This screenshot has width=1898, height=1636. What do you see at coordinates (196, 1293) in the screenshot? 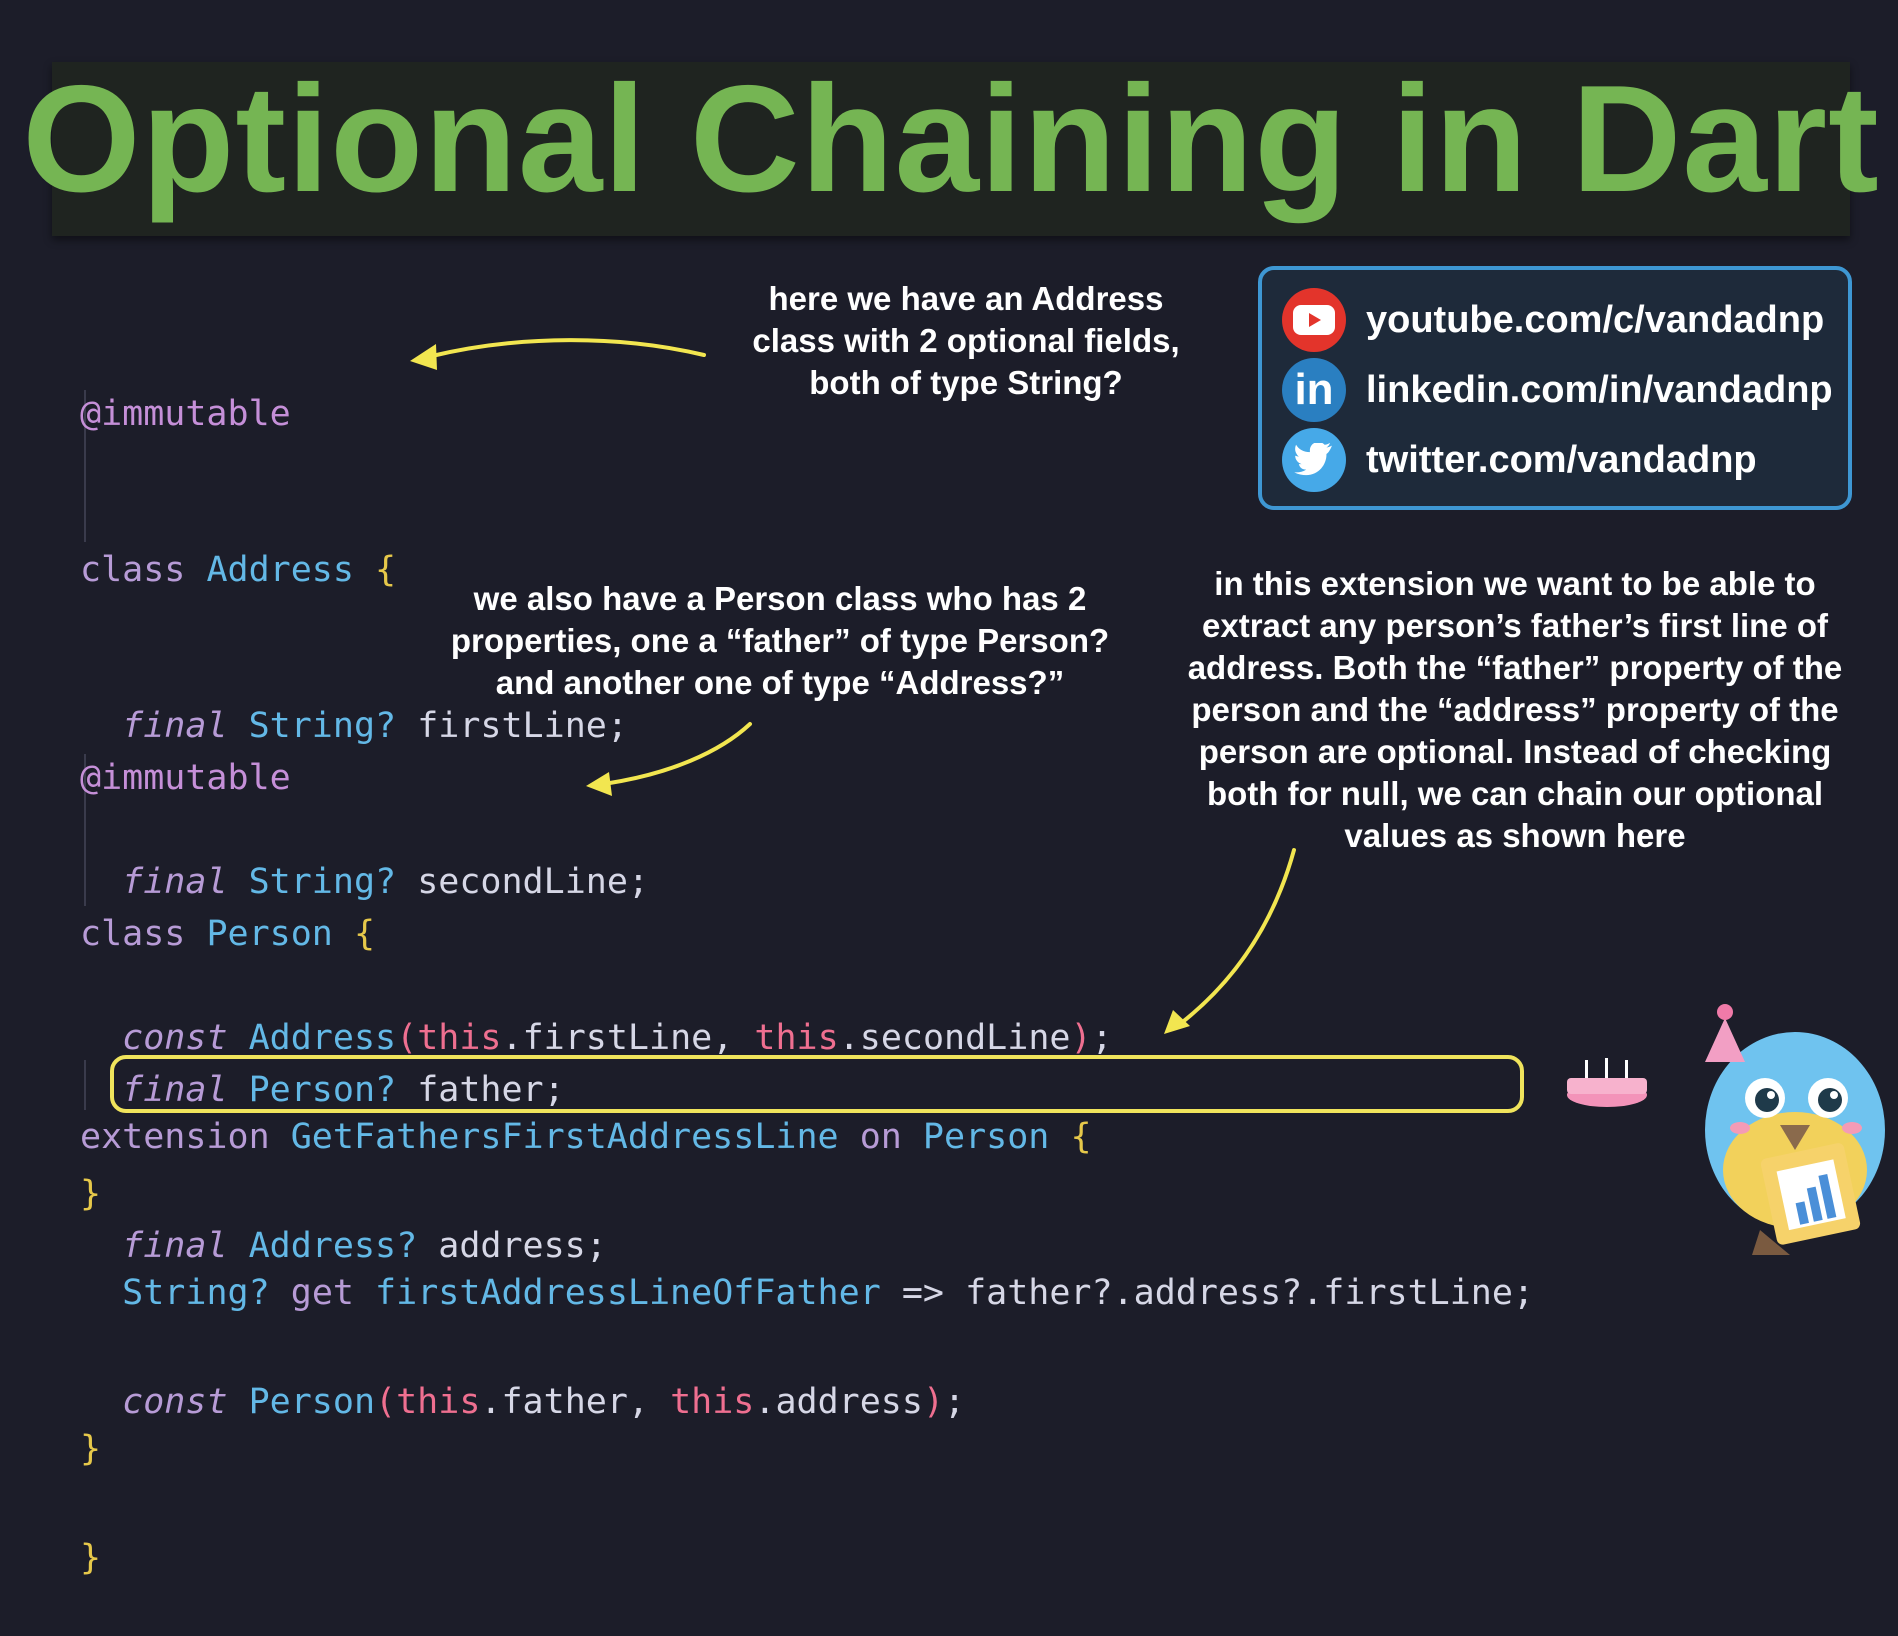
I see `type-name: String?` at bounding box center [196, 1293].